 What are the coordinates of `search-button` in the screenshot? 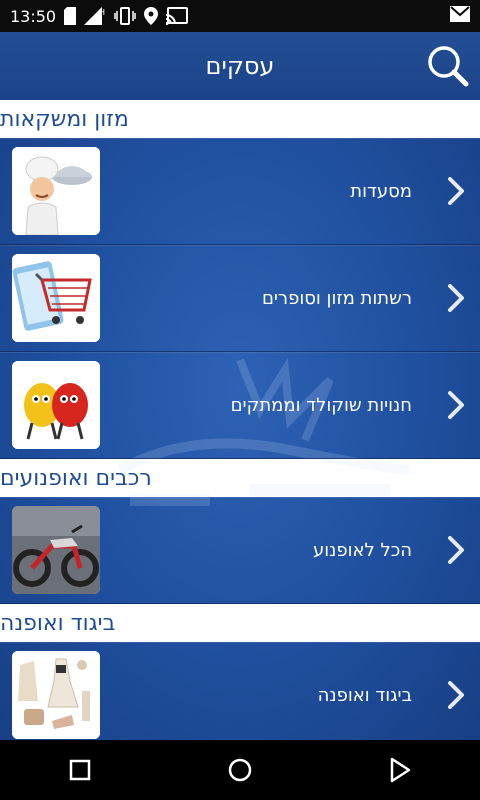 It's located at (448, 66).